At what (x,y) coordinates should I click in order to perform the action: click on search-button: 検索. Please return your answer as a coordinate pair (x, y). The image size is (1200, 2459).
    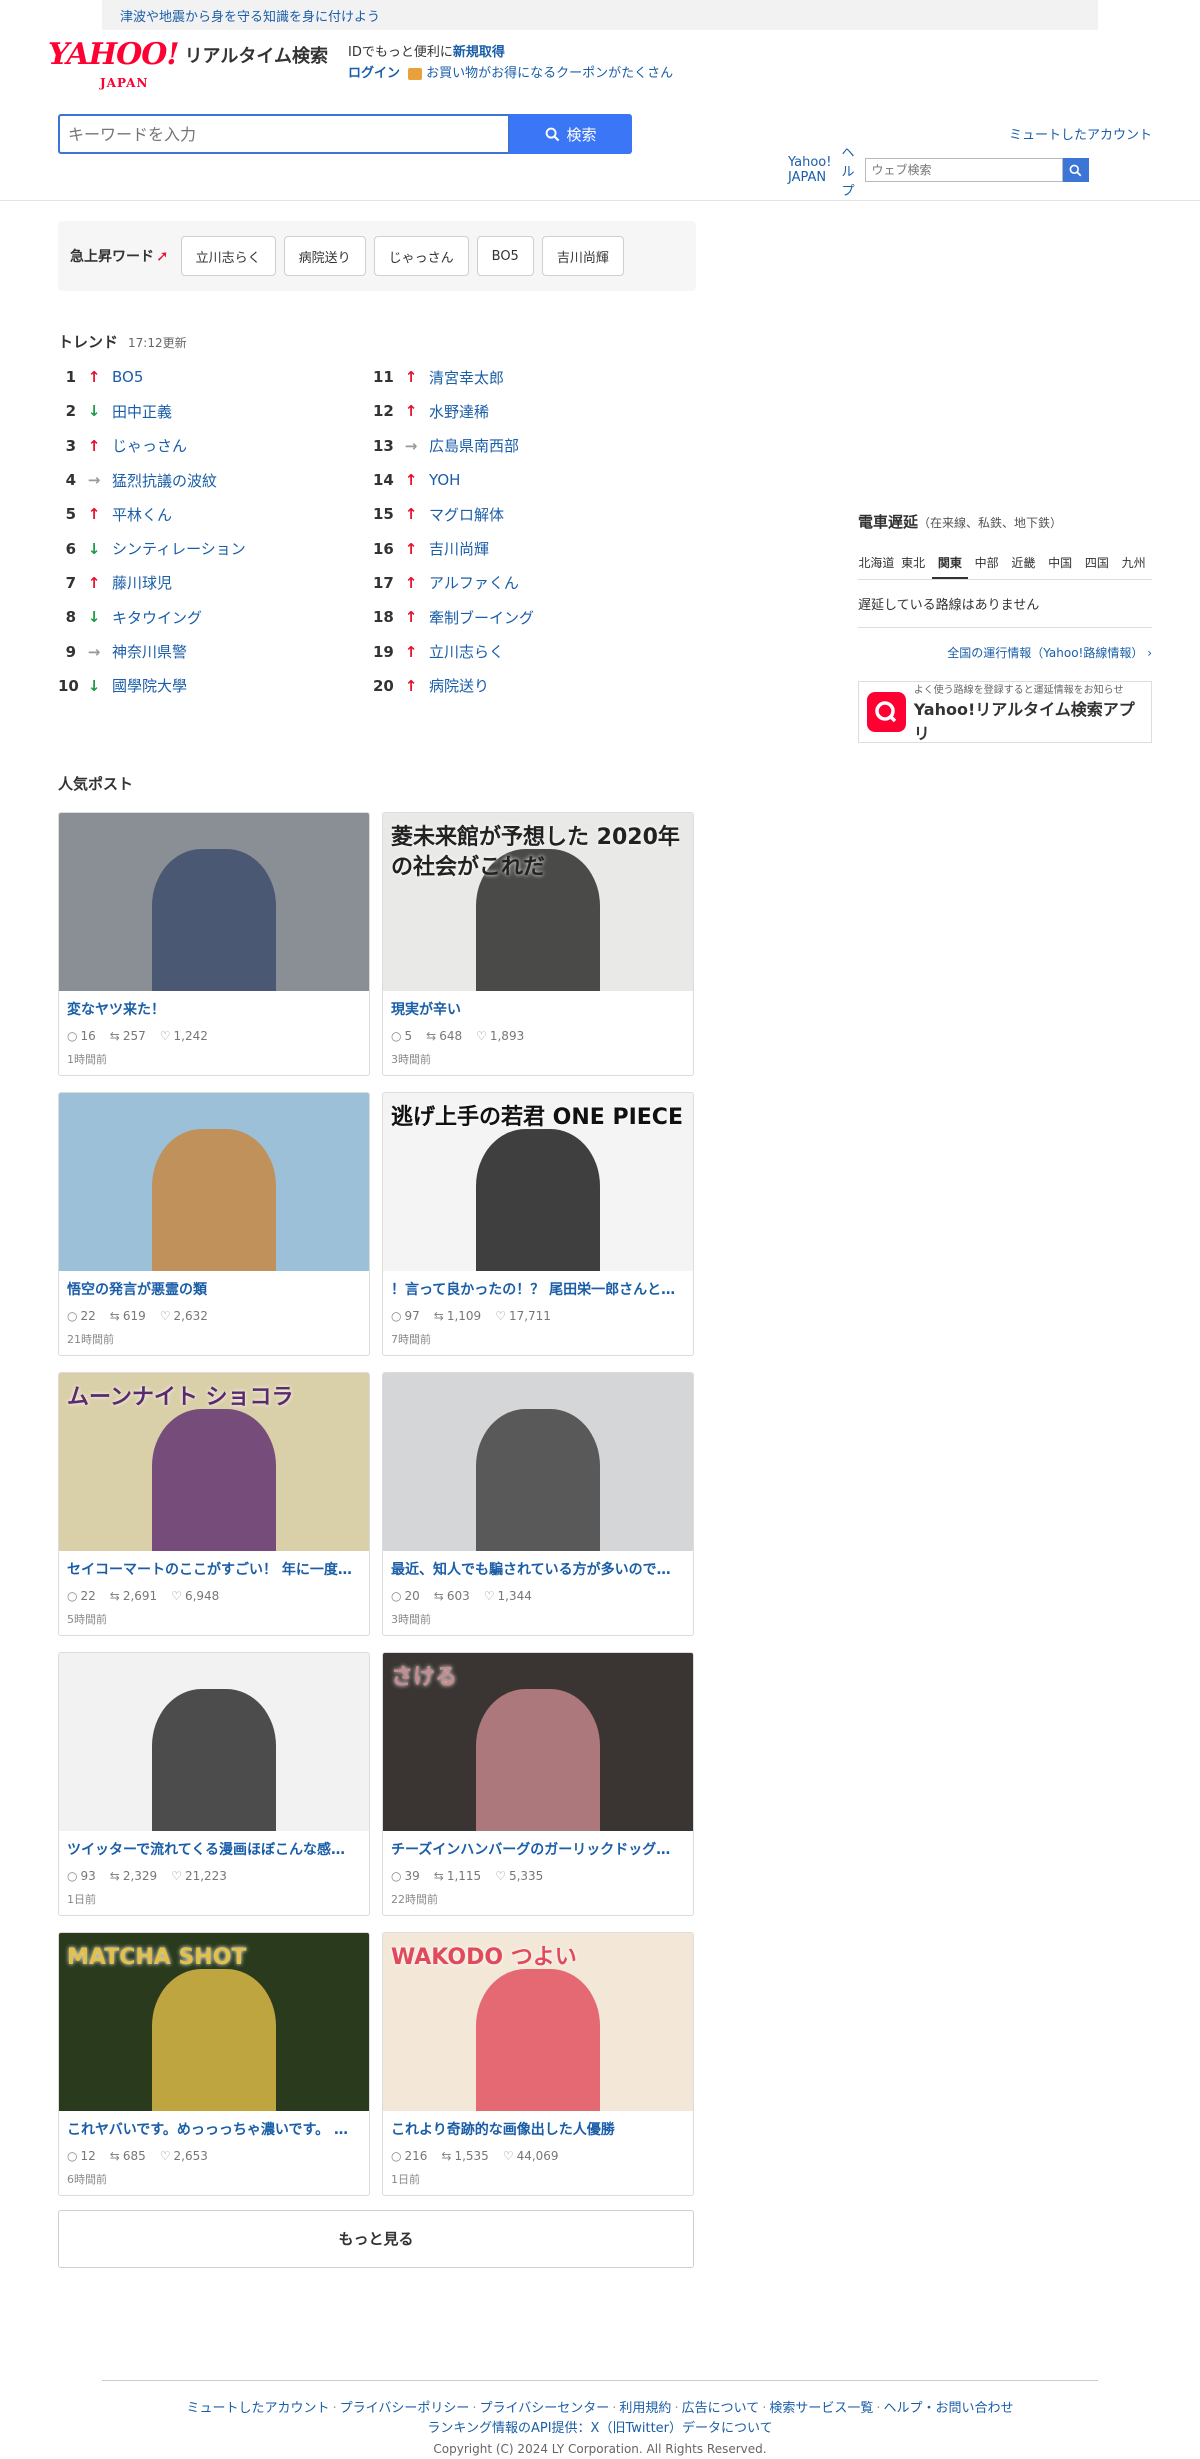
    Looking at the image, I should click on (571, 134).